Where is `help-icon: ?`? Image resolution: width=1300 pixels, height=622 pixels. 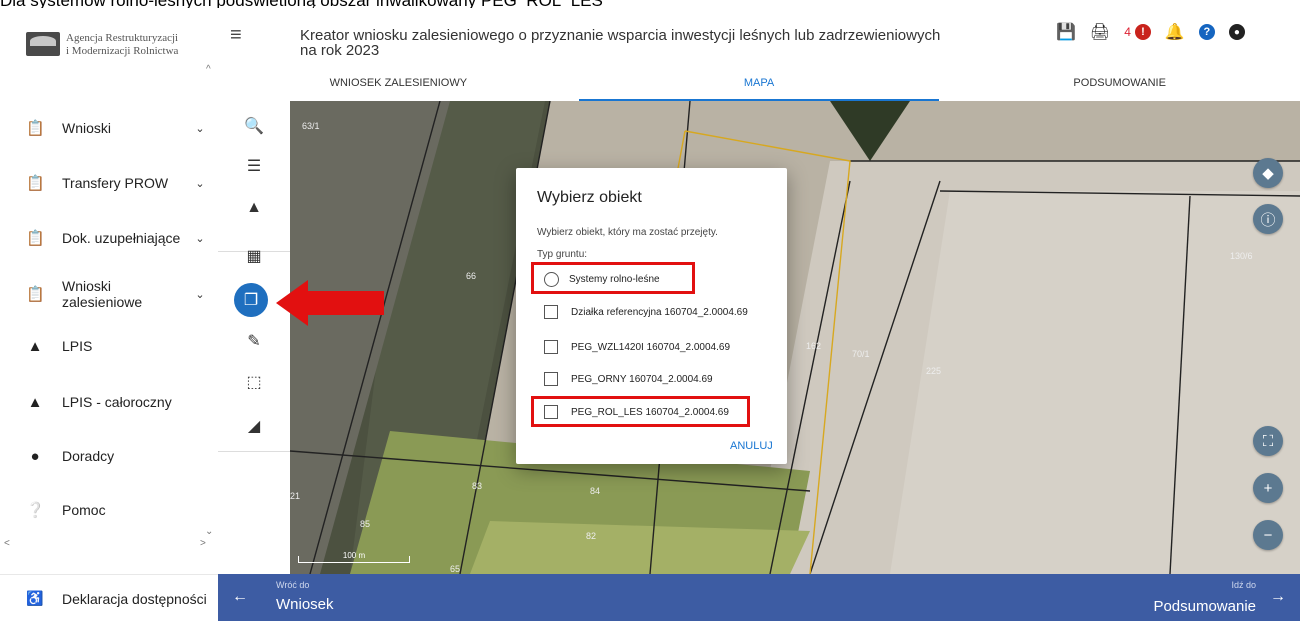
help-icon: ? is located at coordinates (1206, 32).